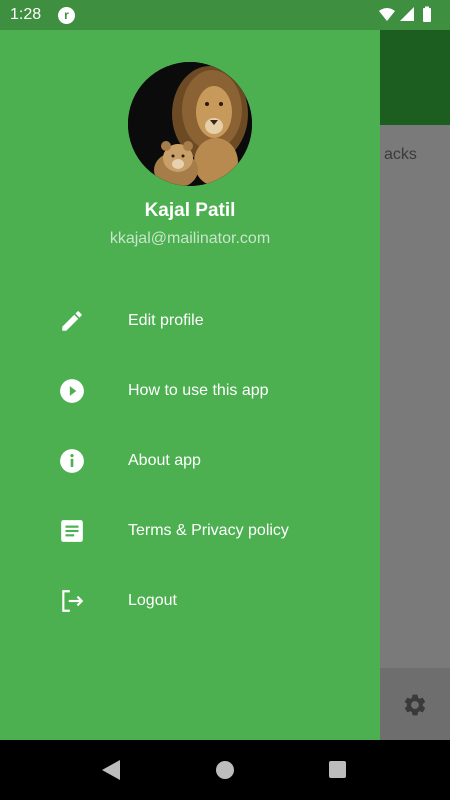 This screenshot has height=800, width=450. I want to click on avatar, so click(190, 124).